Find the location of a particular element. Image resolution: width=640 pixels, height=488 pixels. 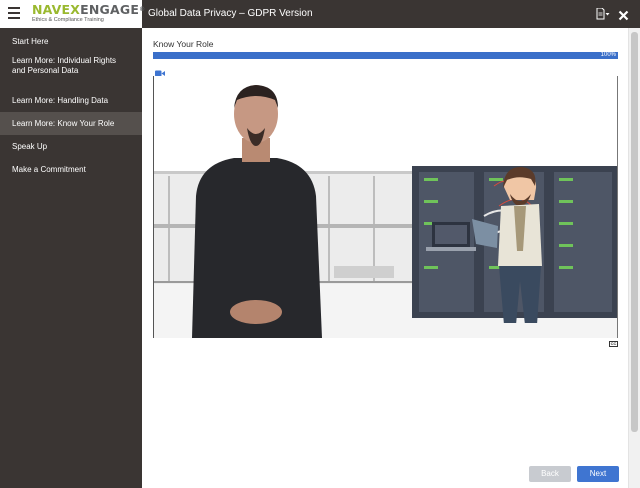

progress-bar: 100% is located at coordinates (385, 55).